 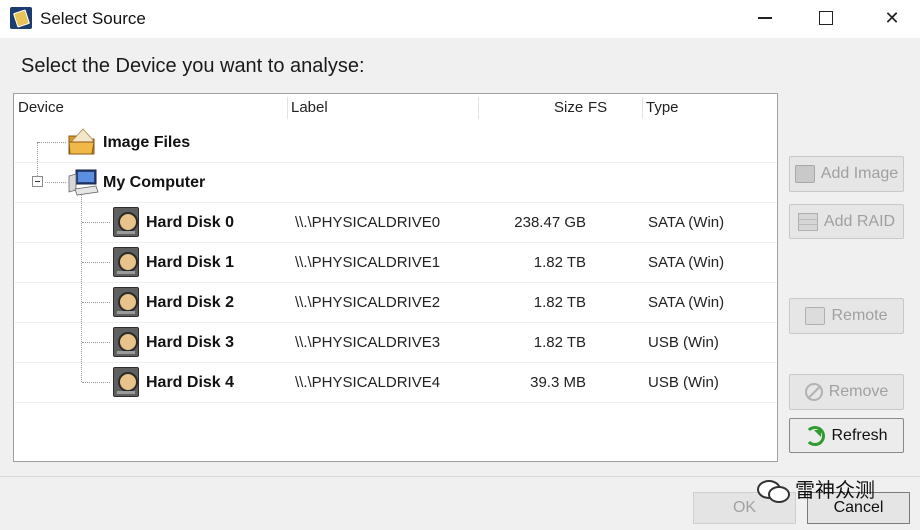 I want to click on add-image-icon, so click(x=804, y=174).